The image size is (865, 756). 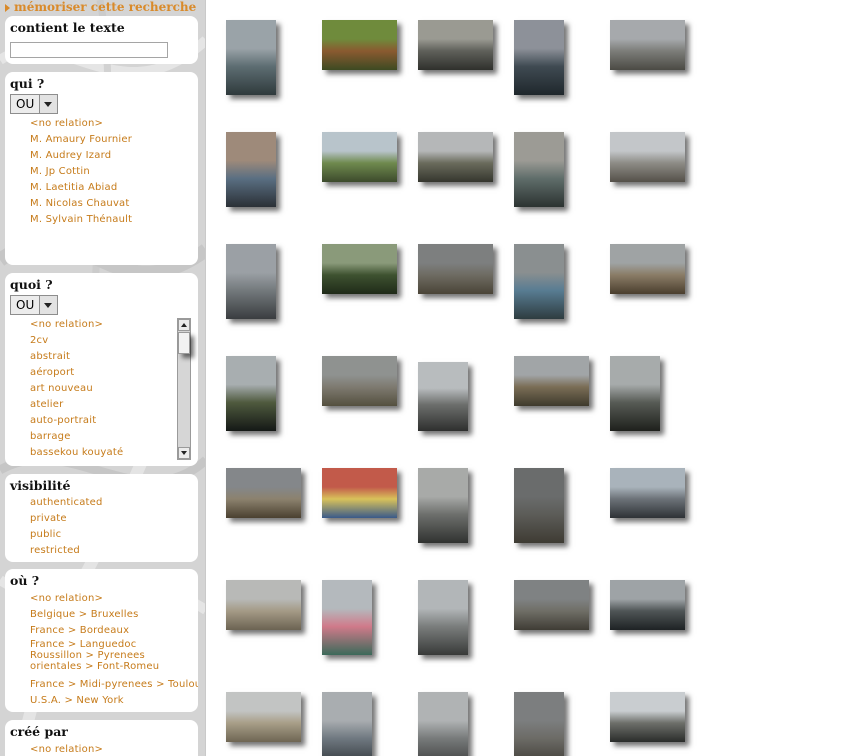 What do you see at coordinates (114, 503) in the screenshot?
I see `visibility-item: authenticated` at bounding box center [114, 503].